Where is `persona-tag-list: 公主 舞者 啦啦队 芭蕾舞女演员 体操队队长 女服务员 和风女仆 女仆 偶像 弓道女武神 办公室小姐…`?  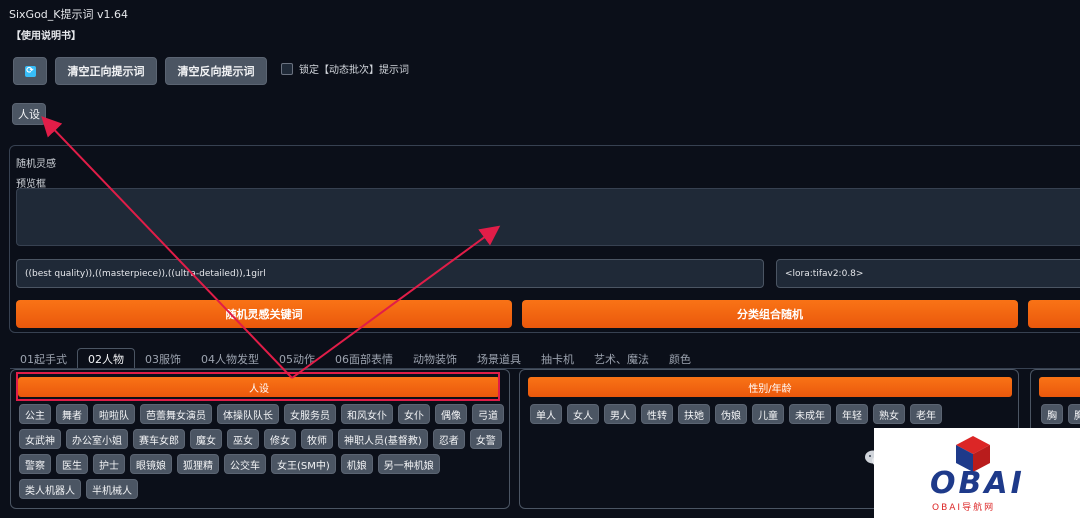
persona-tag-list: 公主 舞者 啦啦队 芭蕾舞女演员 体操队队长 女服务员 和风女仆 女仆 偶像 弓道女武神 办公室小姐… is located at coordinates (262, 451).